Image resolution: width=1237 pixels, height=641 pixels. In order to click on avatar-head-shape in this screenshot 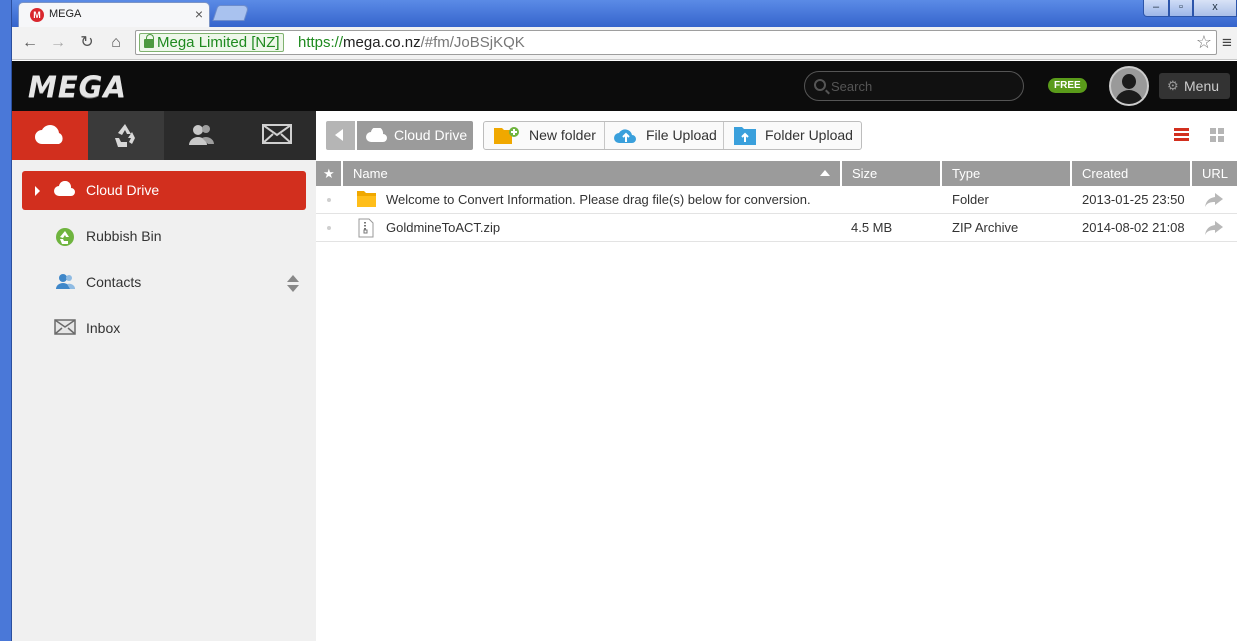, I will do `click(1129, 81)`.